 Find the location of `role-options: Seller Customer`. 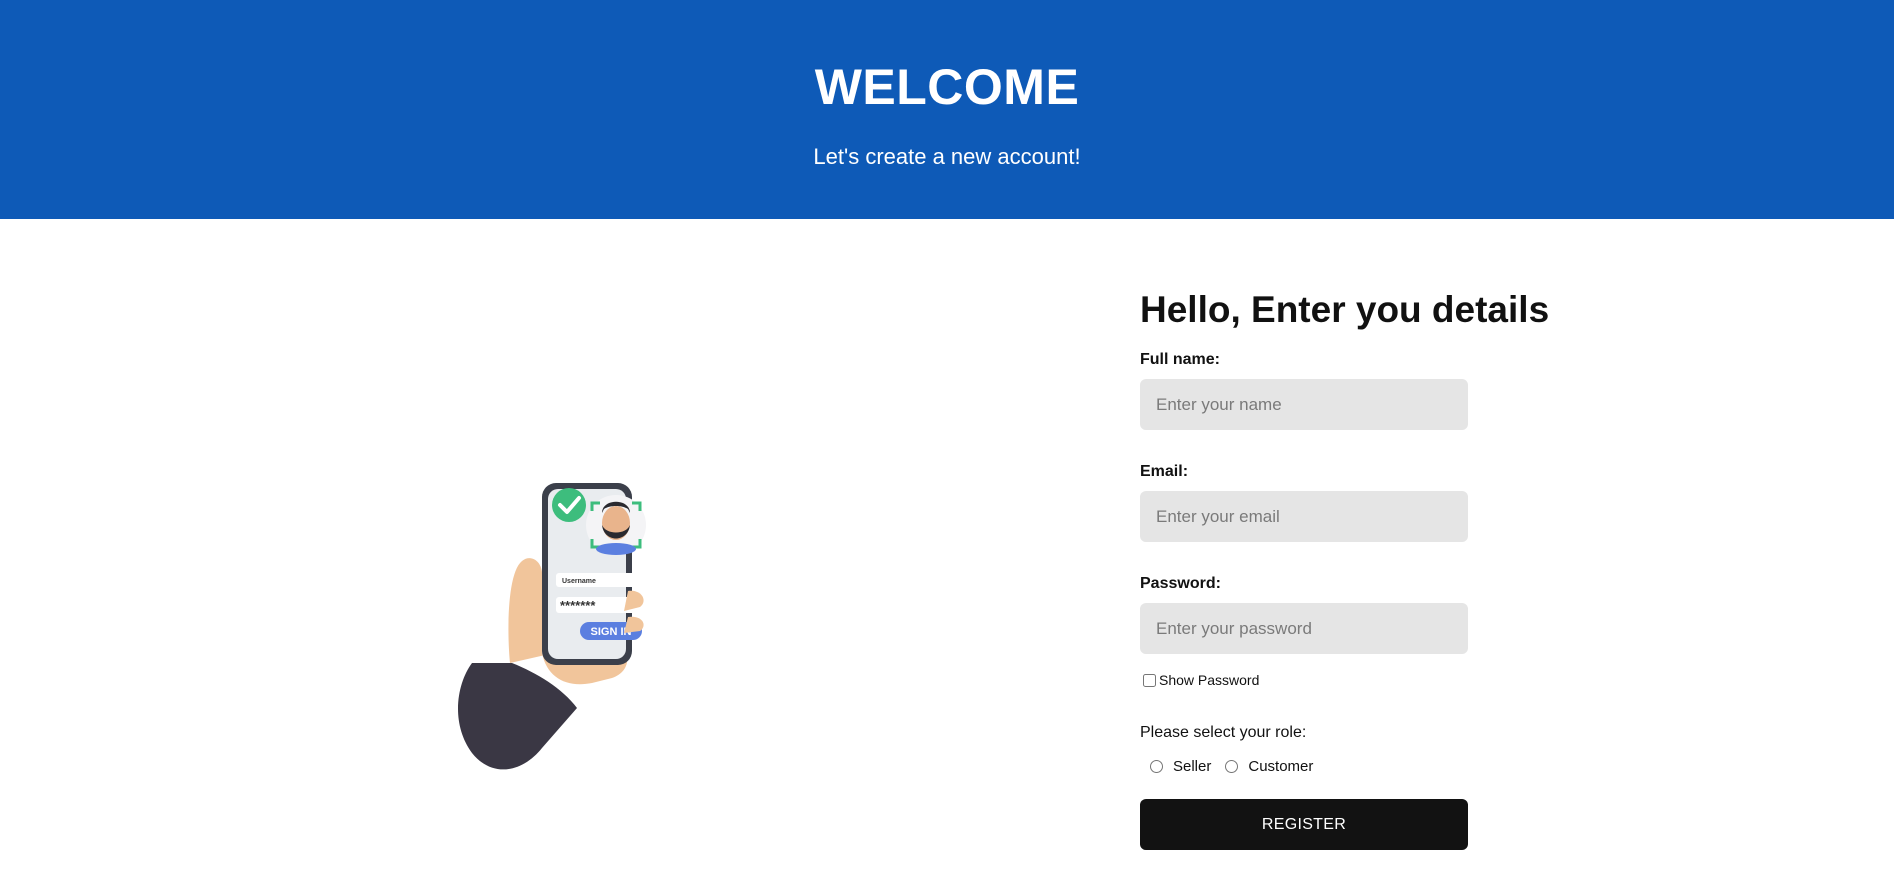

role-options: Seller Customer is located at coordinates (1355, 766).